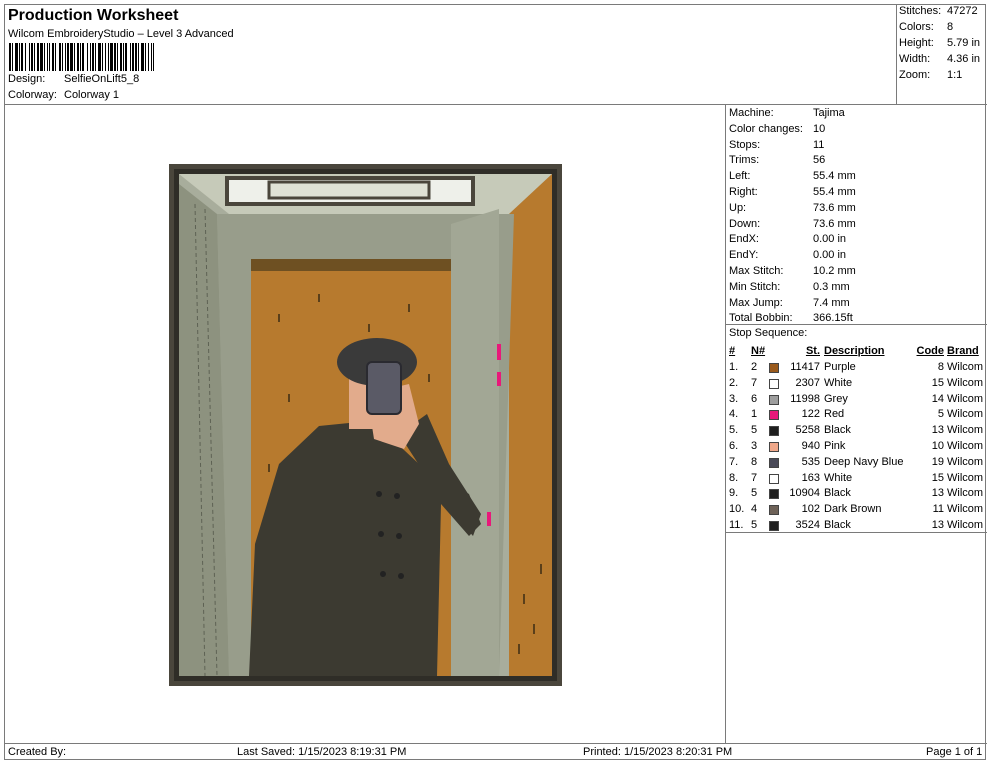 The height and width of the screenshot is (762, 990). Describe the element at coordinates (93, 15) in the screenshot. I see `page-title: Production Worksheet` at that location.